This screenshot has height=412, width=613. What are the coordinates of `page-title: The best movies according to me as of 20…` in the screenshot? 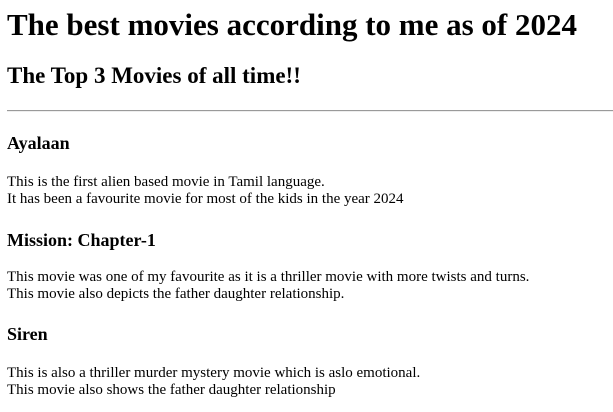 It's located at (292, 24).